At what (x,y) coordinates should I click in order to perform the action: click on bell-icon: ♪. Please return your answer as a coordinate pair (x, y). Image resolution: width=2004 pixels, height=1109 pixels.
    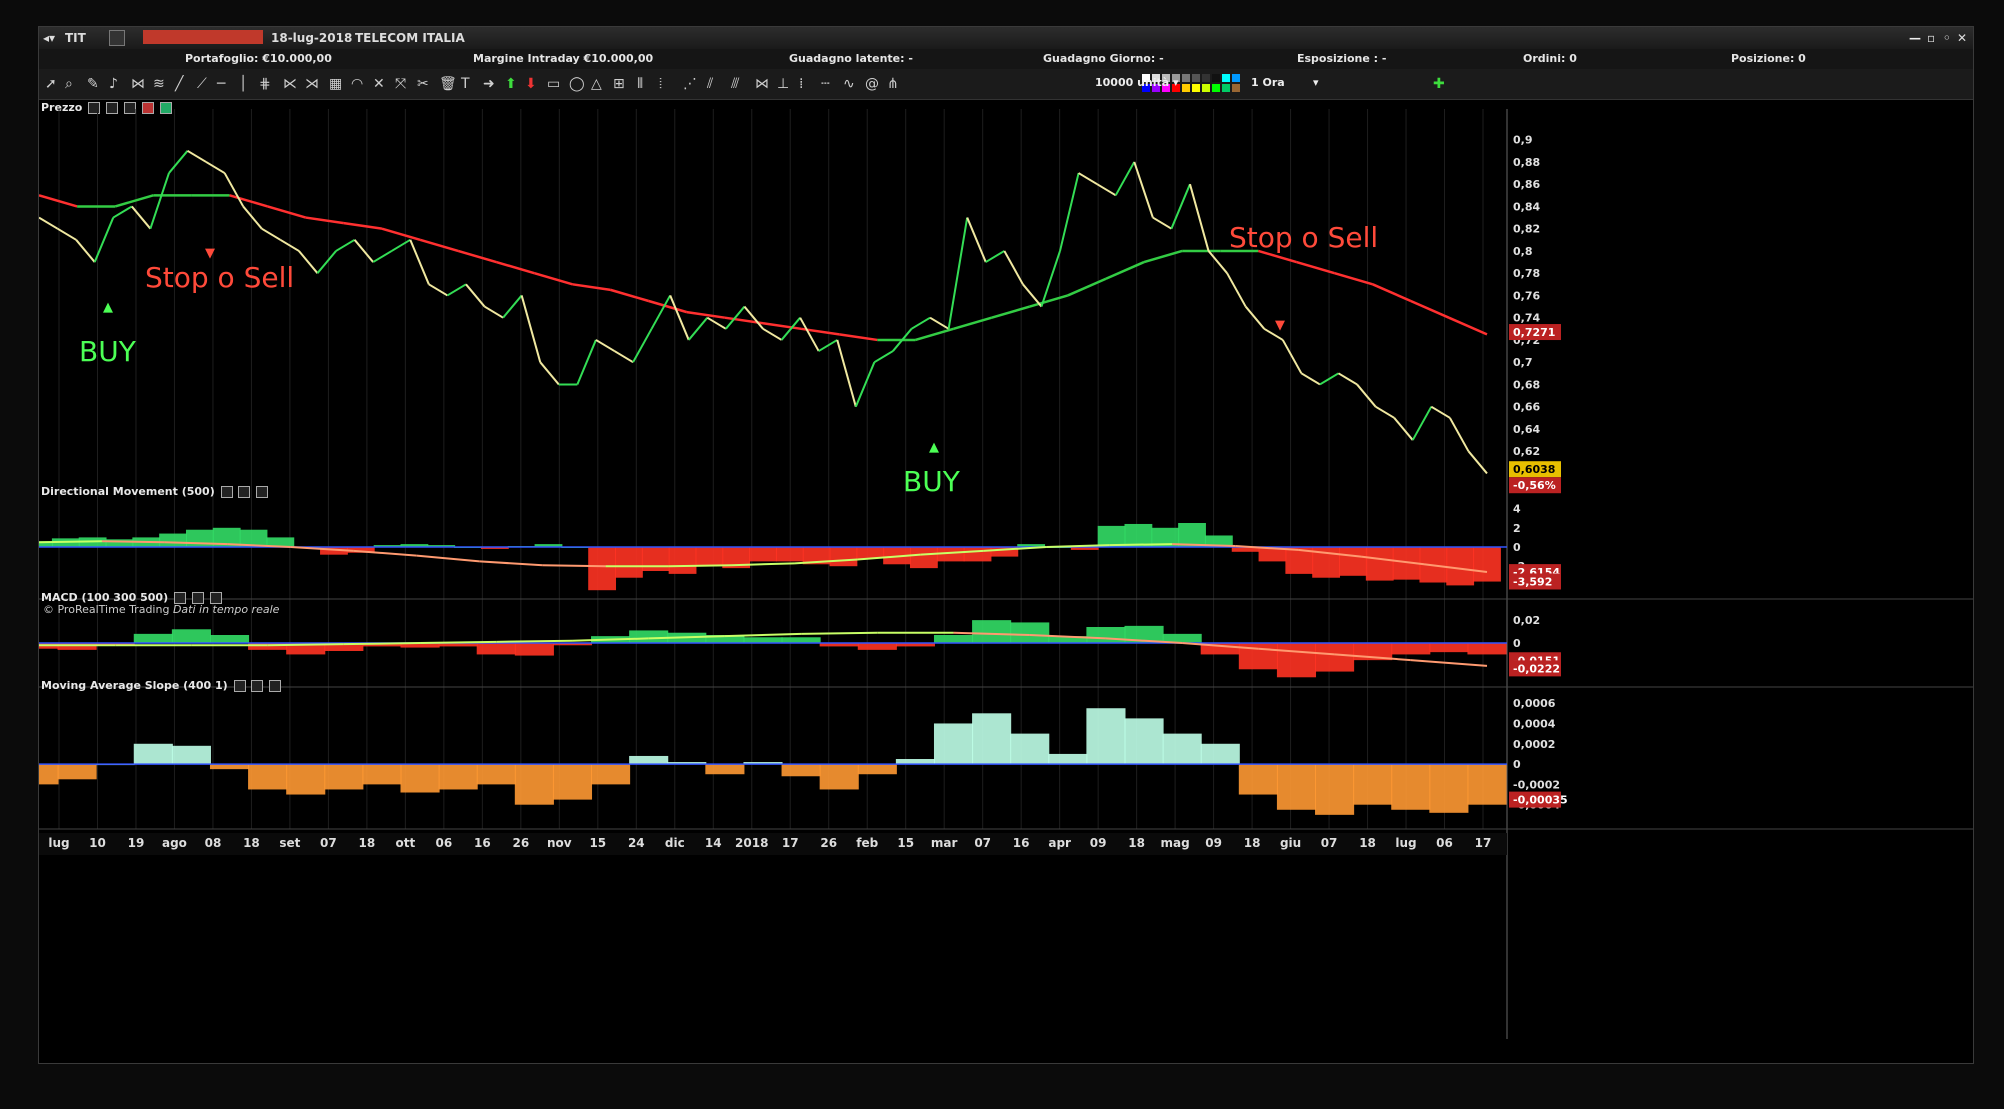
    Looking at the image, I should click on (113, 84).